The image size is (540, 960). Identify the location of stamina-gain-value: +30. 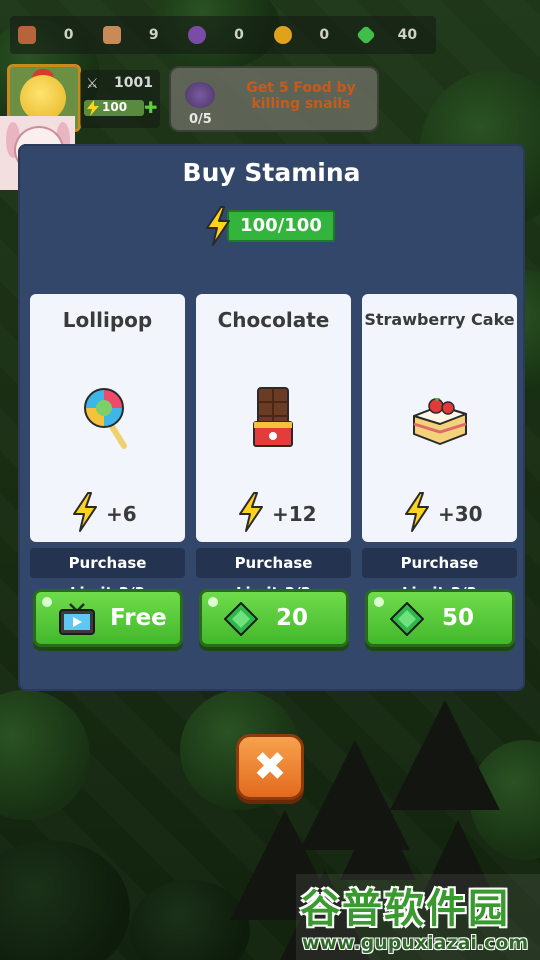
(460, 514).